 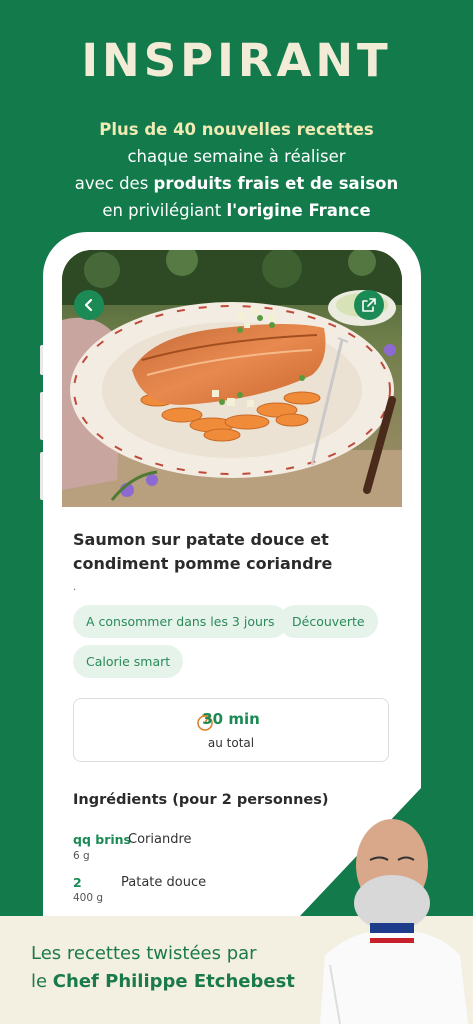 I want to click on chef-portrait, so click(x=394, y=921).